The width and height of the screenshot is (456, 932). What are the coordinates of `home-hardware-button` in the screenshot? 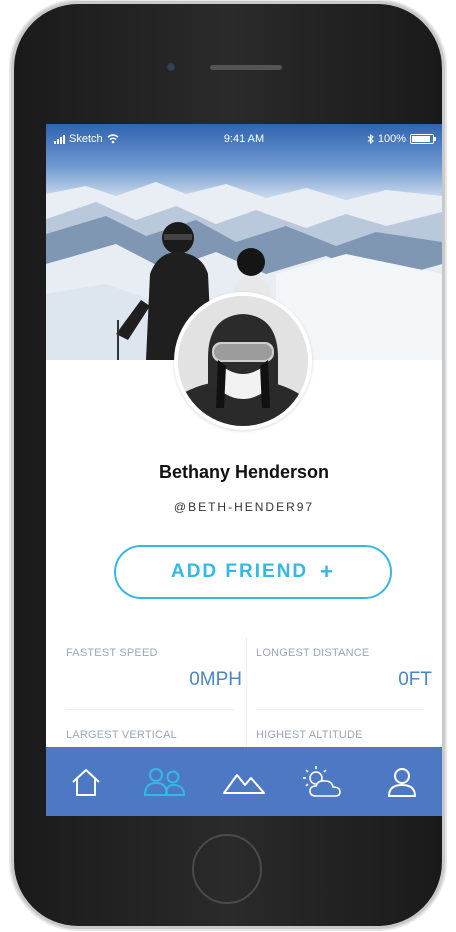 It's located at (227, 869).